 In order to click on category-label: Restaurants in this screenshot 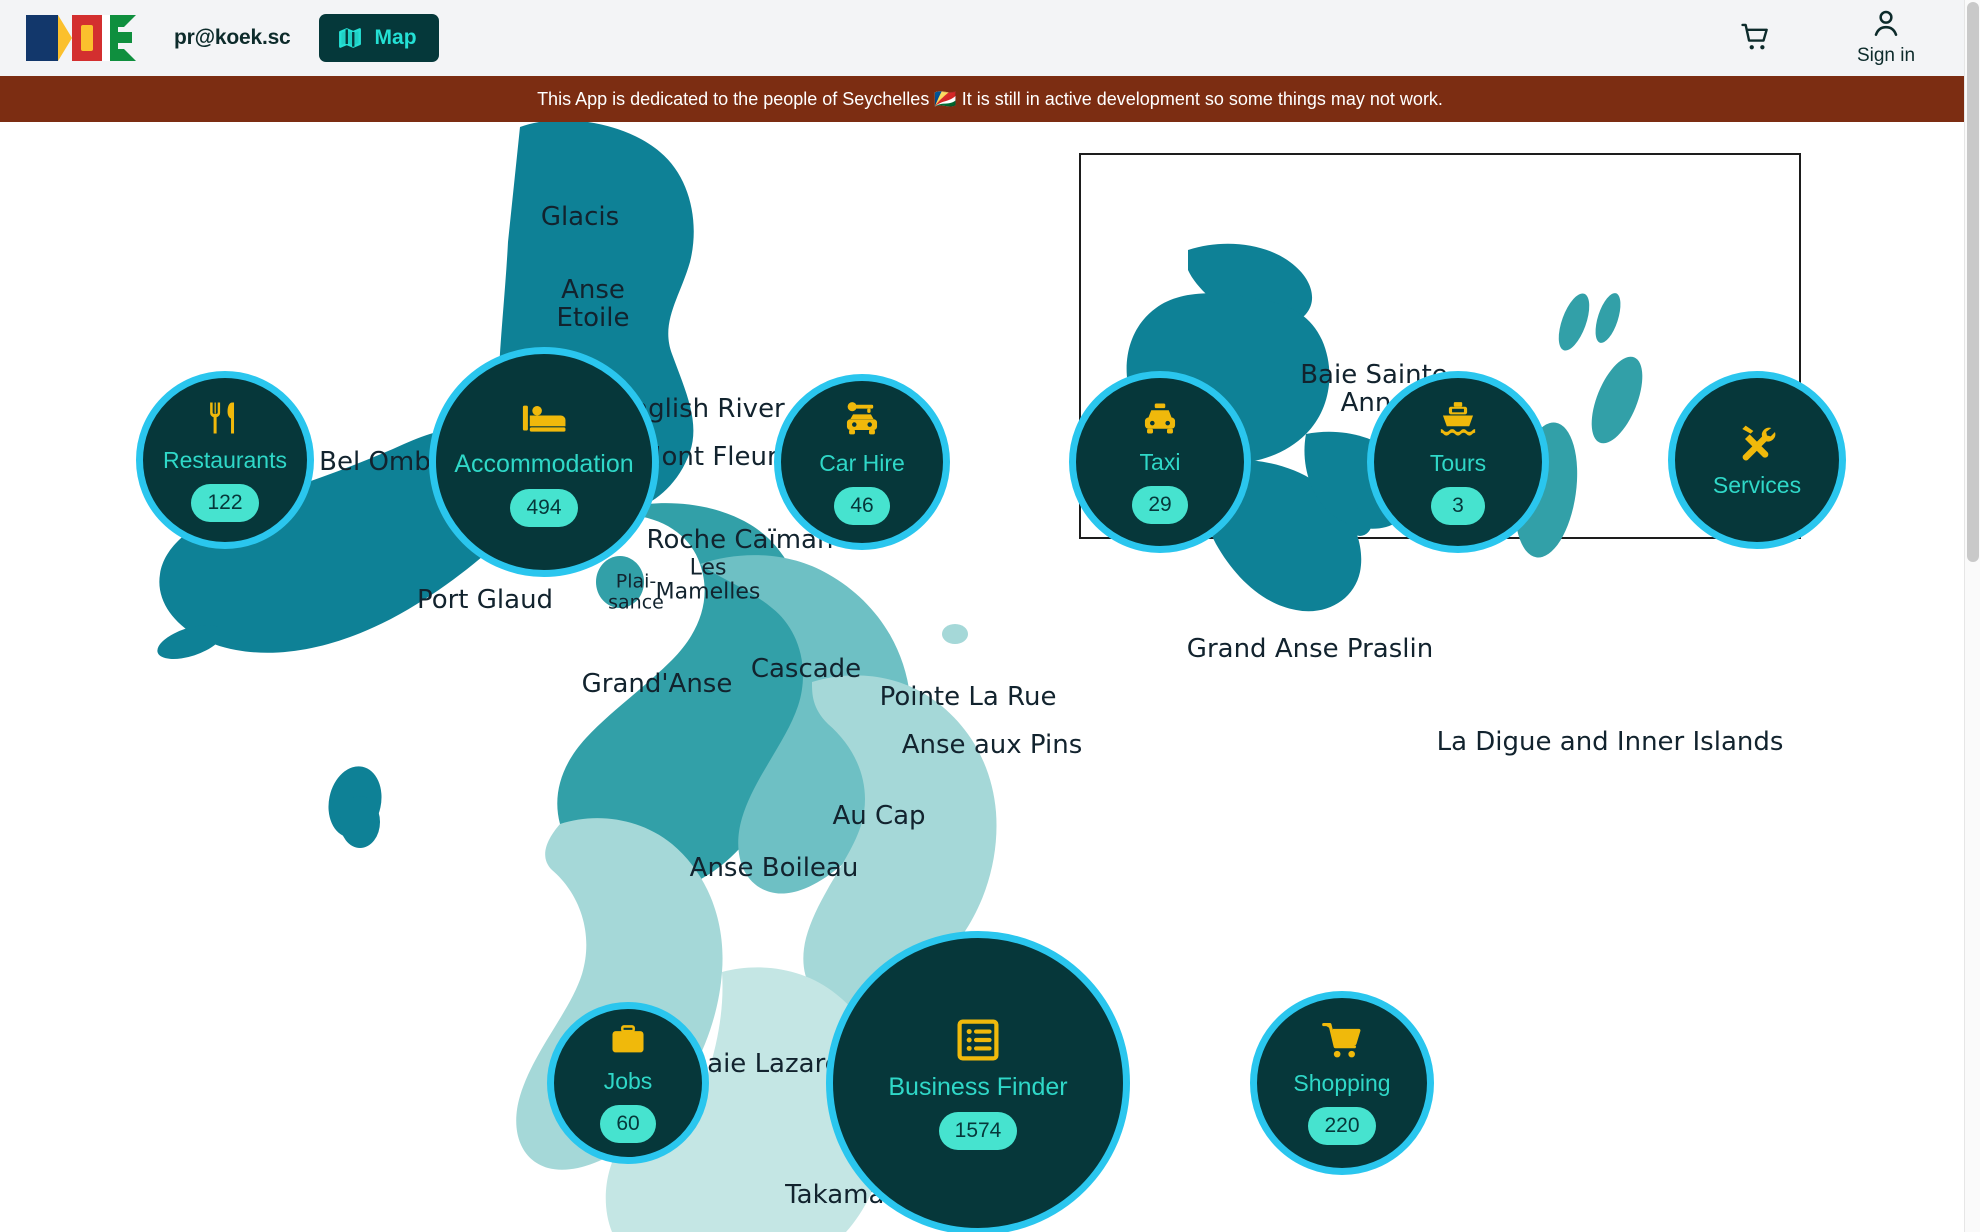, I will do `click(224, 459)`.